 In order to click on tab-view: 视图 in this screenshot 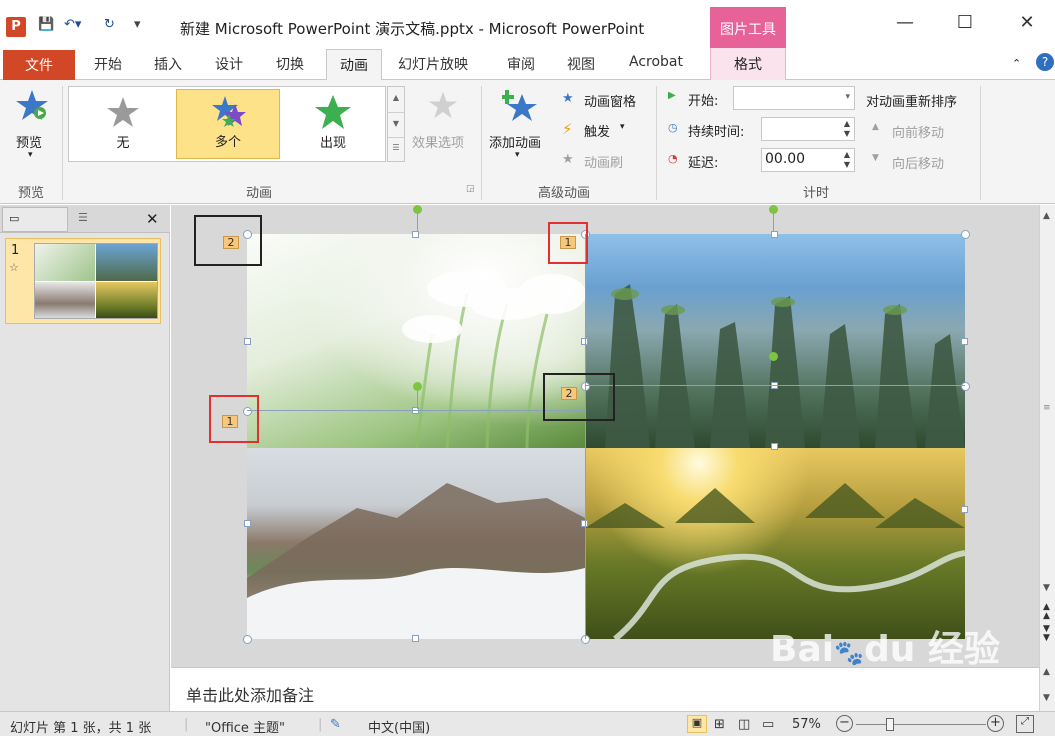, I will do `click(581, 64)`.